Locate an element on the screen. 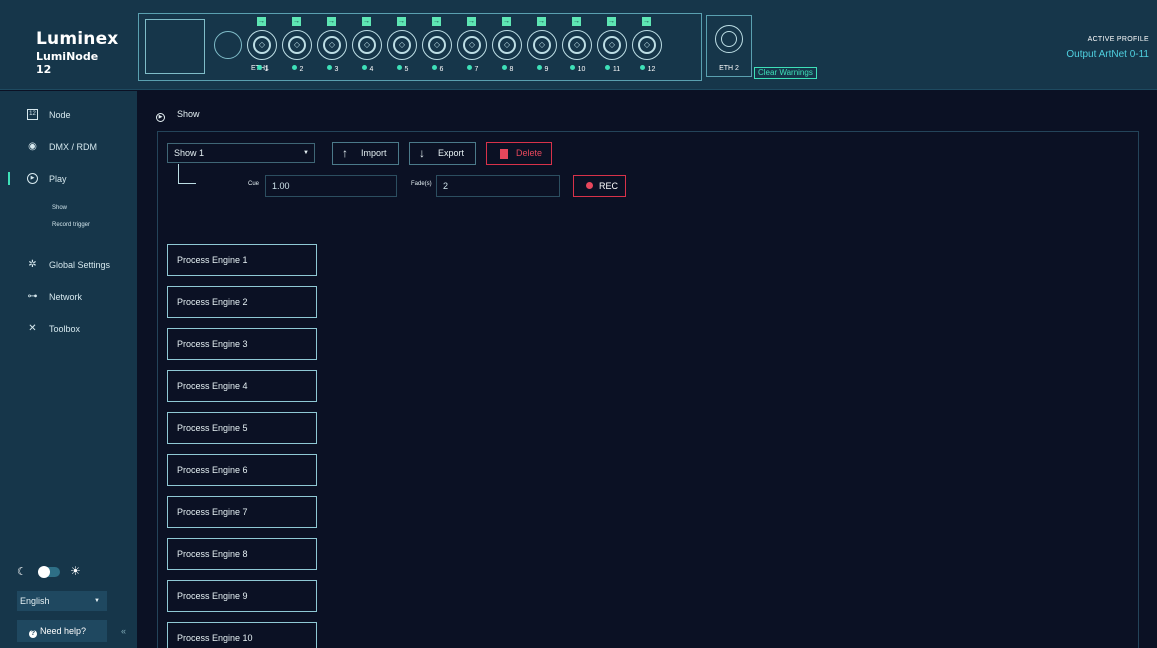  process-engine-button: Process Engine 6 is located at coordinates (242, 470).